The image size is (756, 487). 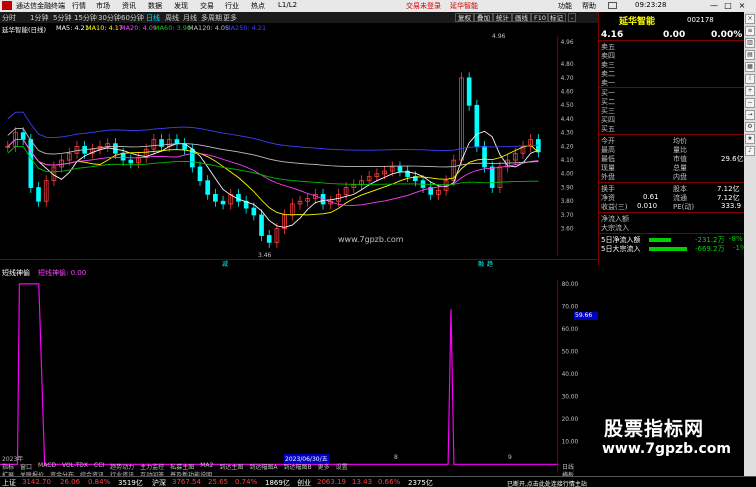 What do you see at coordinates (287, 5) in the screenshot?
I see `menu-l1l2: L1/L2` at bounding box center [287, 5].